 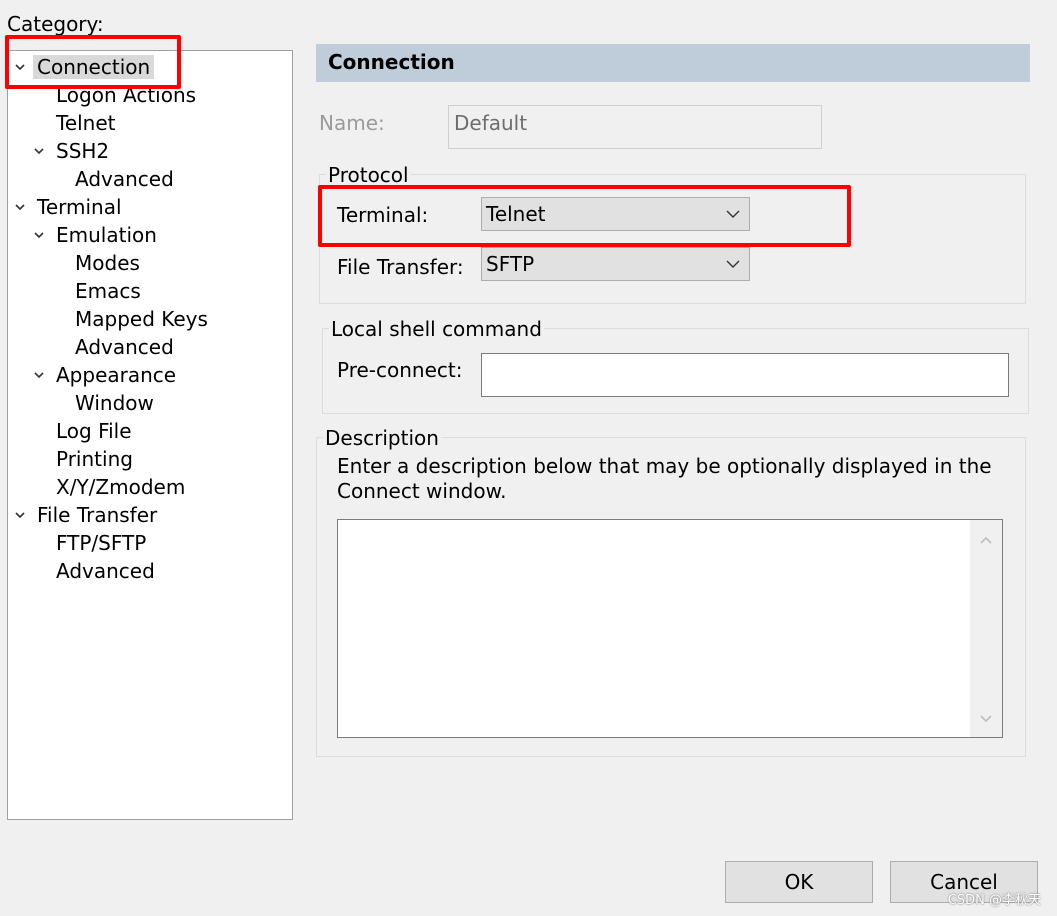 I want to click on tree-item-printing: Printing, so click(x=94, y=459).